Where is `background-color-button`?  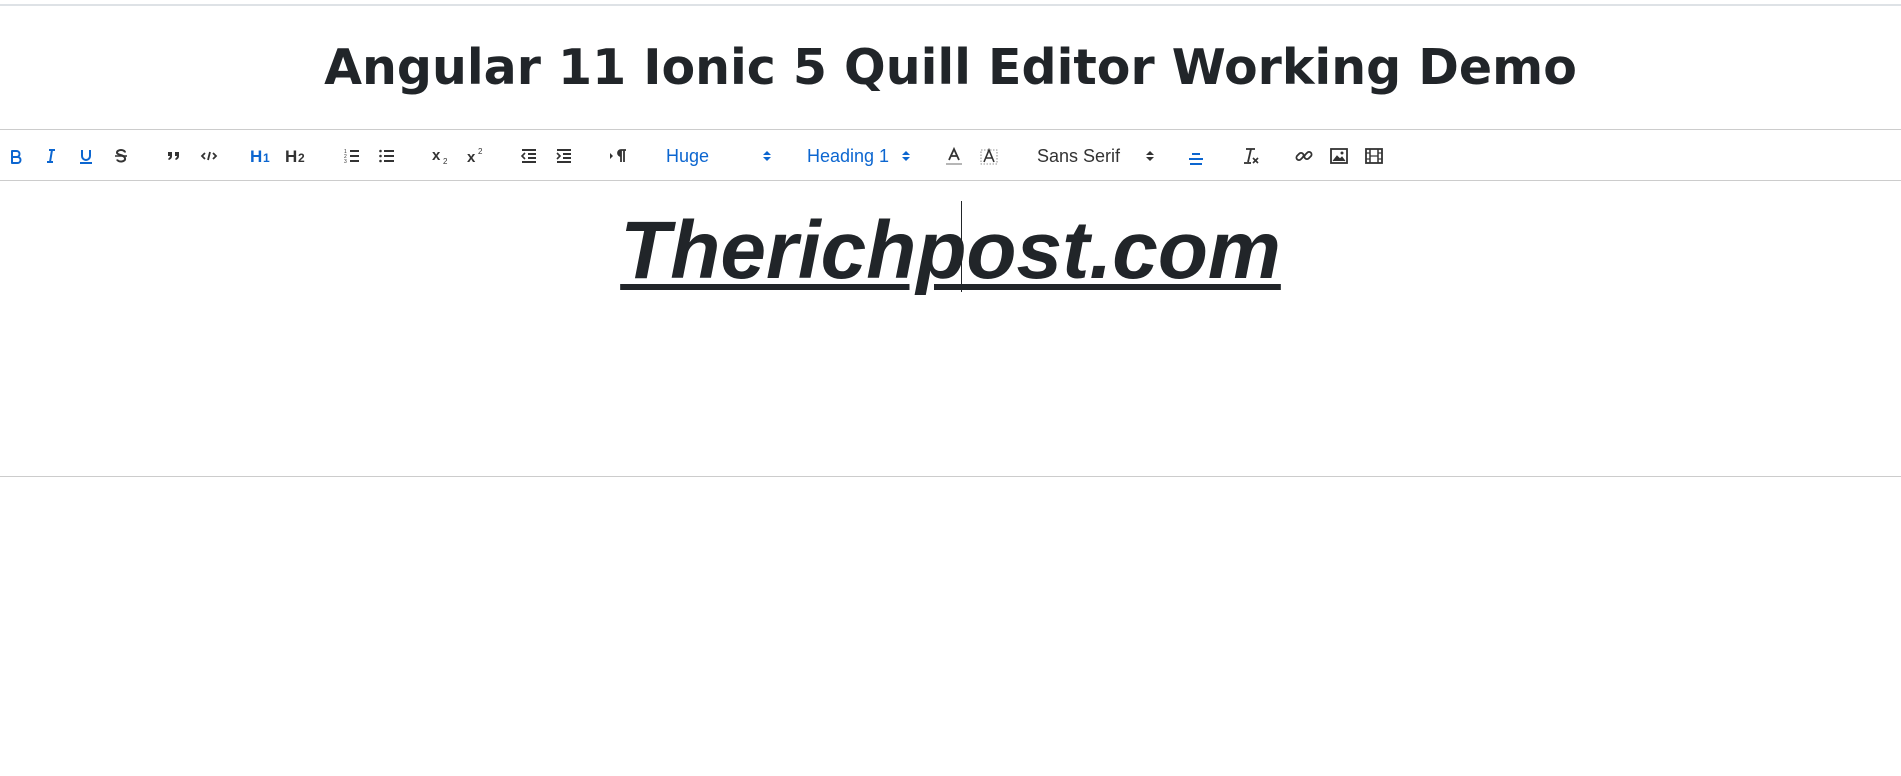
background-color-button is located at coordinates (989, 156).